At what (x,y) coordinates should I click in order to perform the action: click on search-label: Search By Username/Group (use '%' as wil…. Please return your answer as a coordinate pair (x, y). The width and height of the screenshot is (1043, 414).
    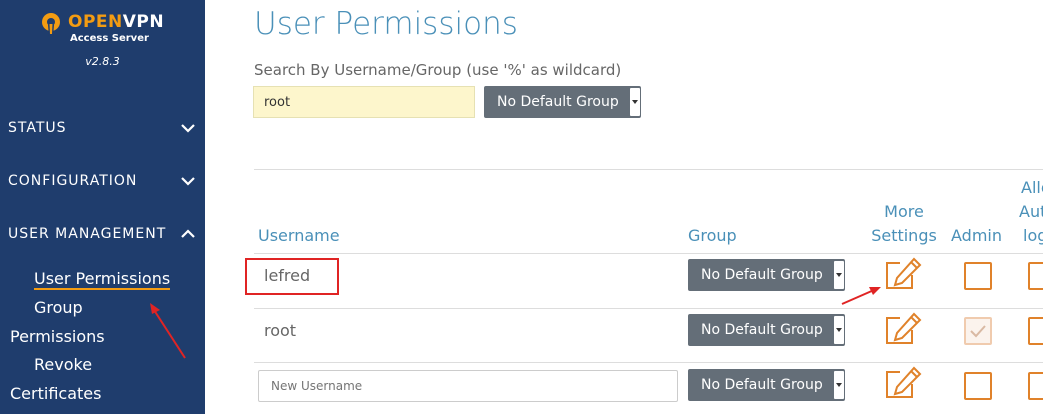
    Looking at the image, I should click on (438, 70).